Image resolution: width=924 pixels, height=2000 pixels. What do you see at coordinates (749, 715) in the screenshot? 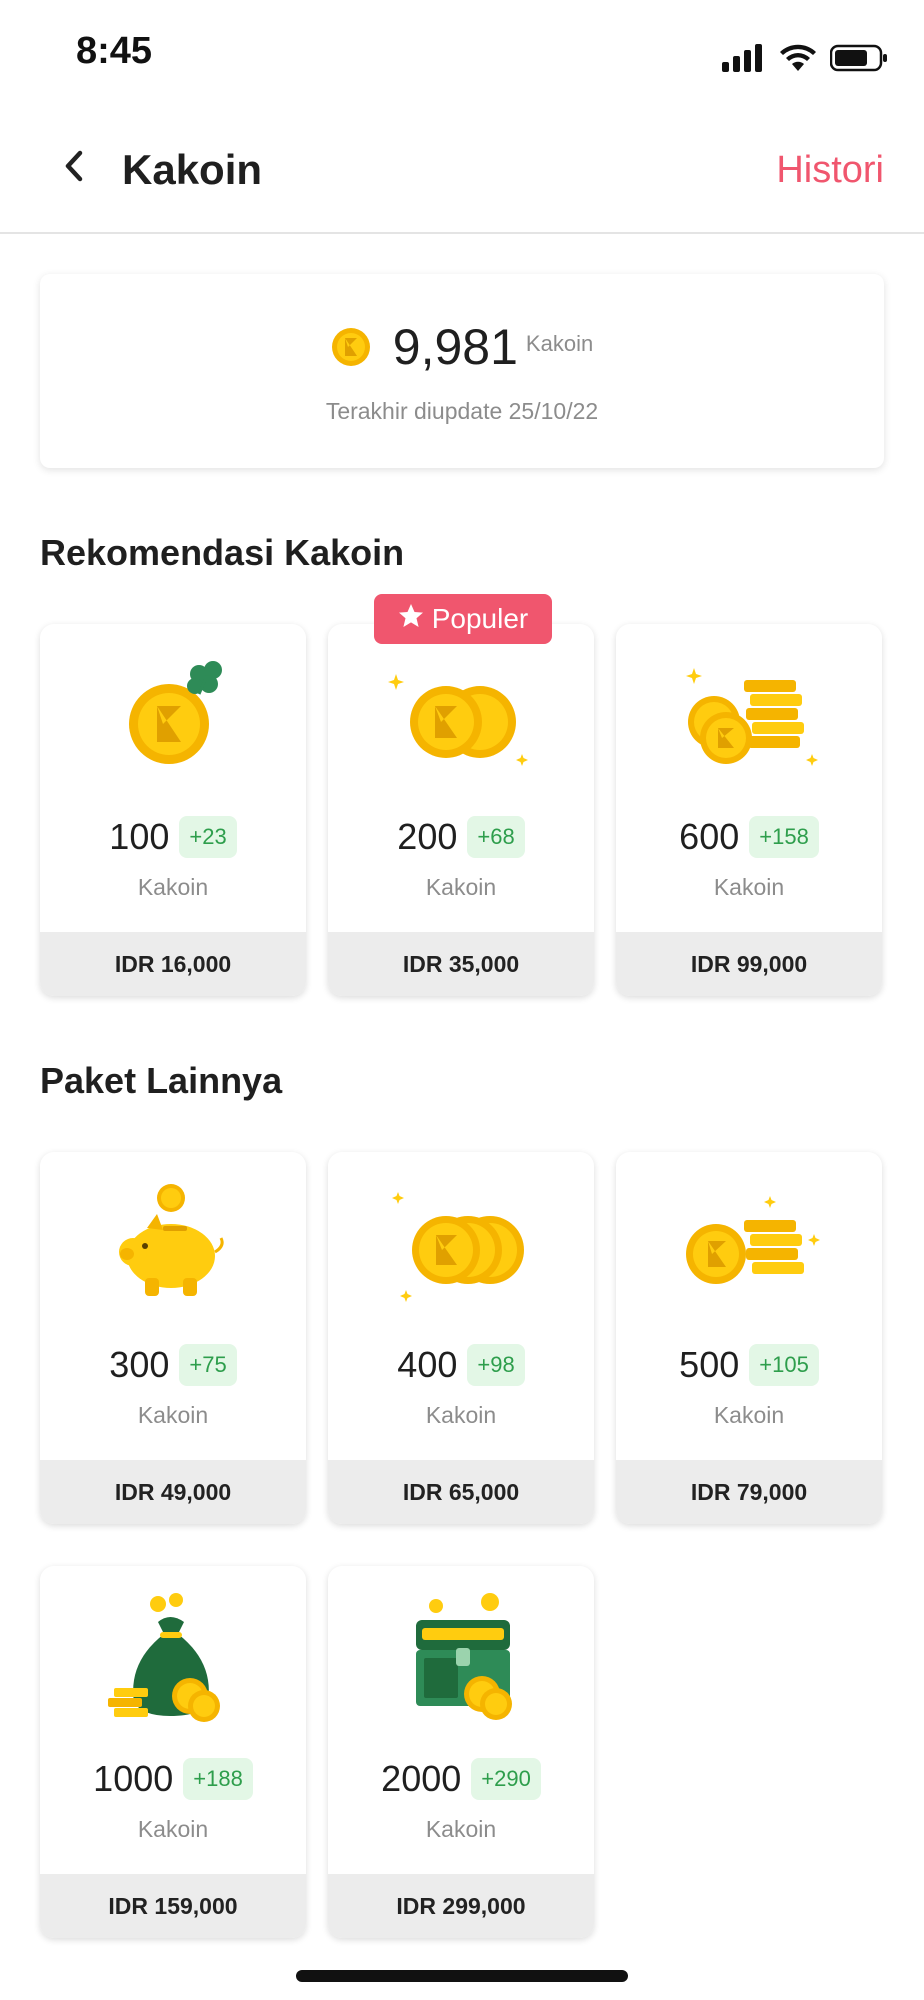
I see `coin-stacks-icon` at bounding box center [749, 715].